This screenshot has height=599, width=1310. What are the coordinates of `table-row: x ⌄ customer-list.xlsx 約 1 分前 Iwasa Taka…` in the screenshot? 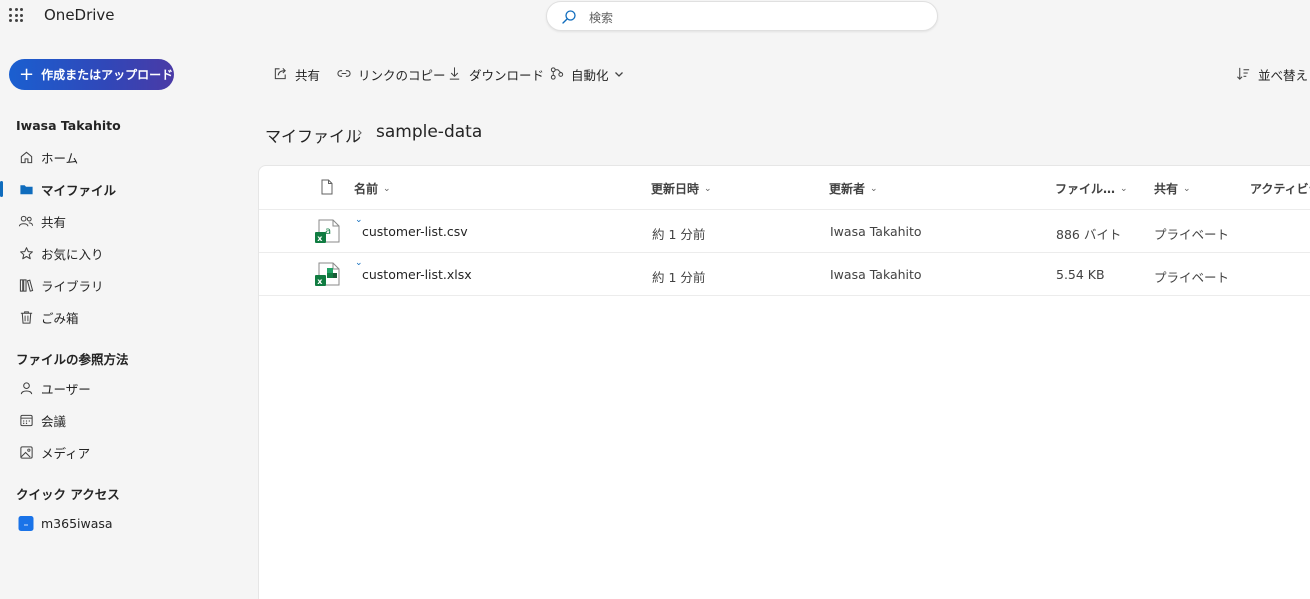 It's located at (784, 274).